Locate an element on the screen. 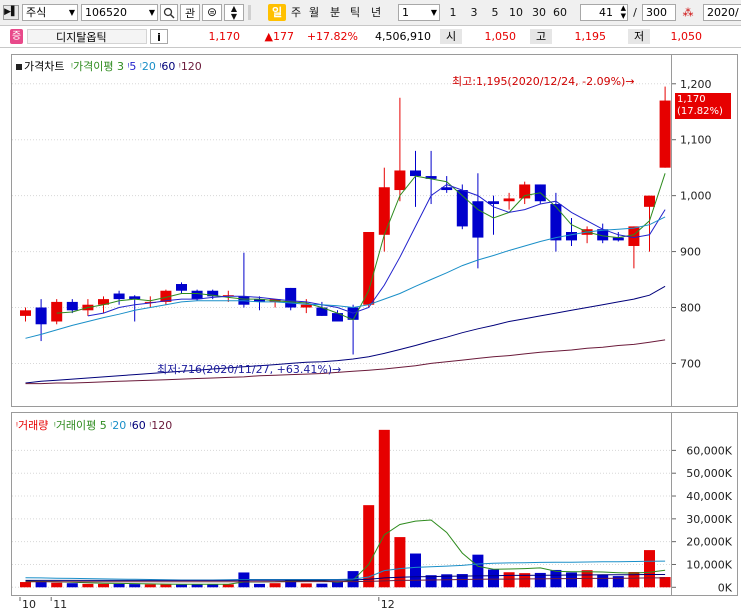 The image size is (741, 613). period-year-button: 년 is located at coordinates (376, 12).